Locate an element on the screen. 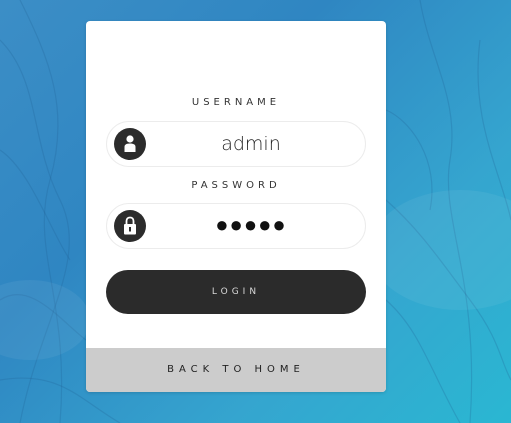  username-field: admin is located at coordinates (236, 144).